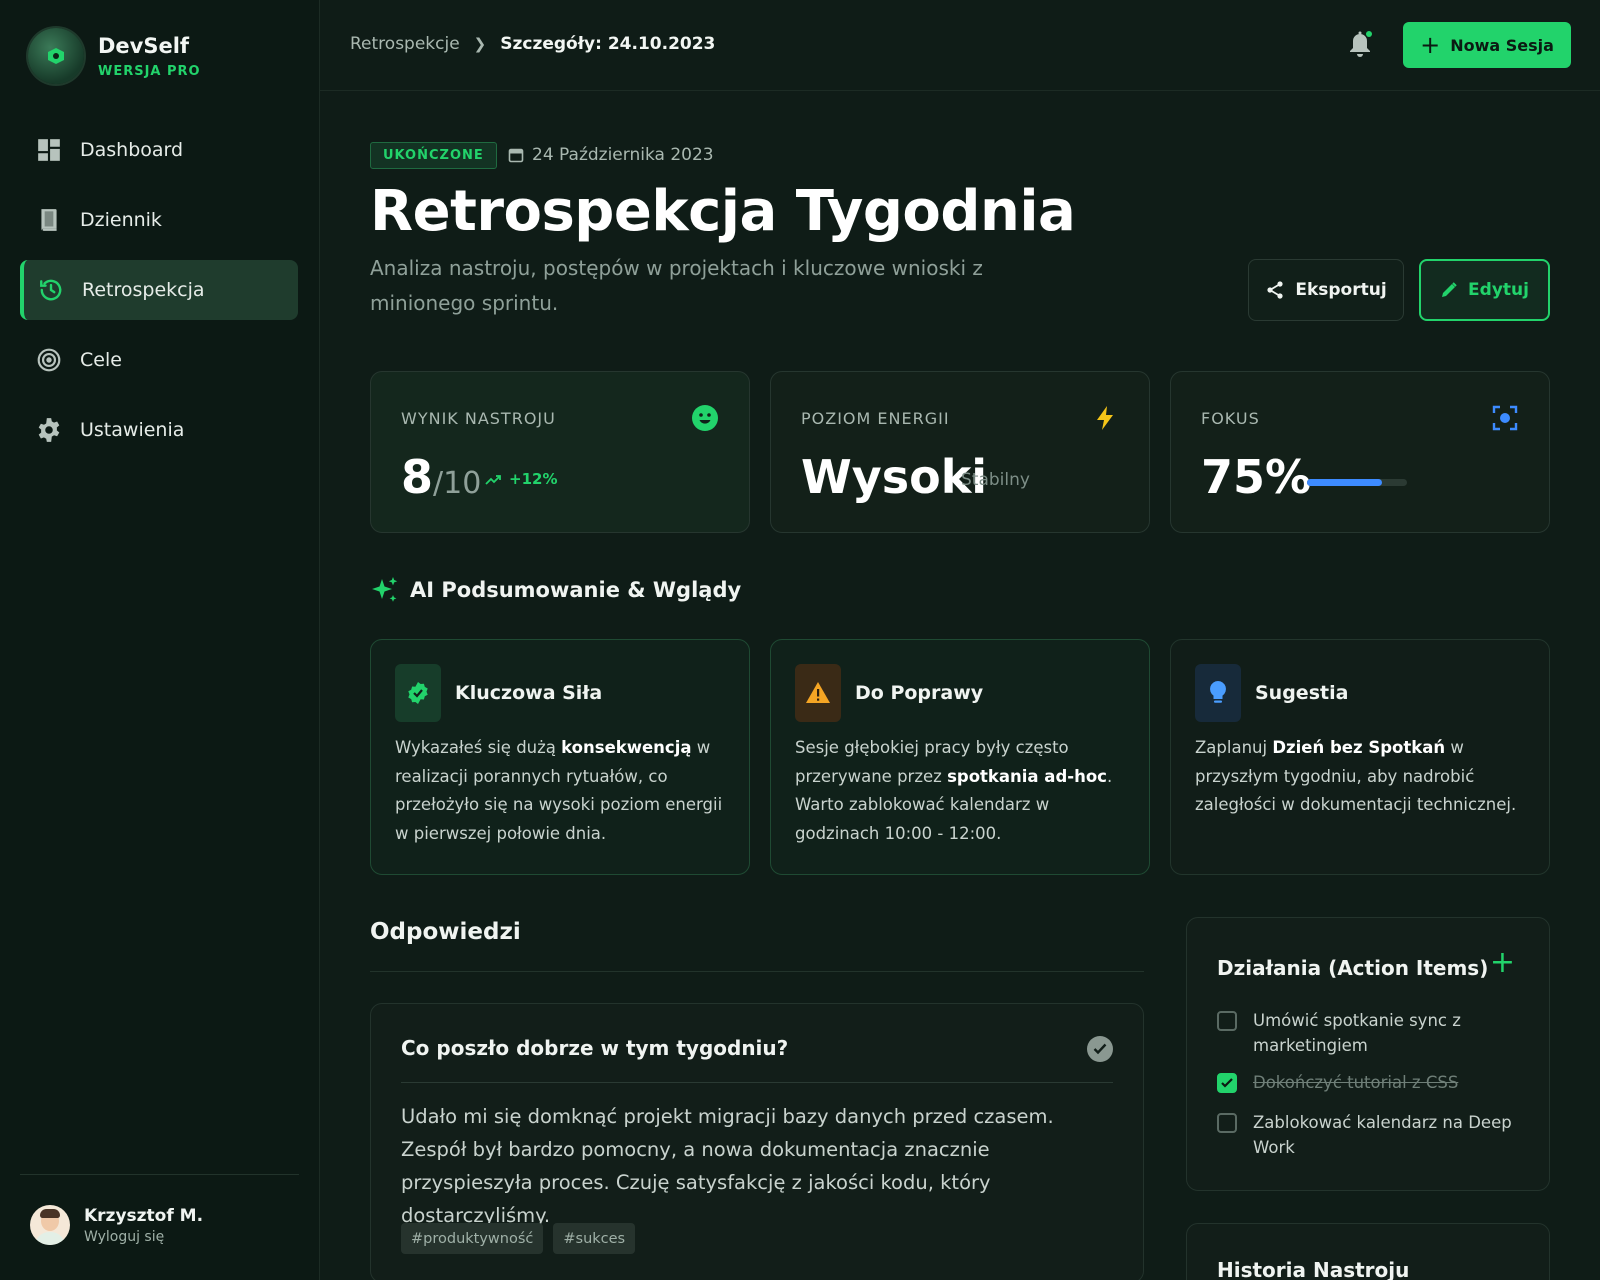  What do you see at coordinates (49, 360) in the screenshot?
I see `target-icon` at bounding box center [49, 360].